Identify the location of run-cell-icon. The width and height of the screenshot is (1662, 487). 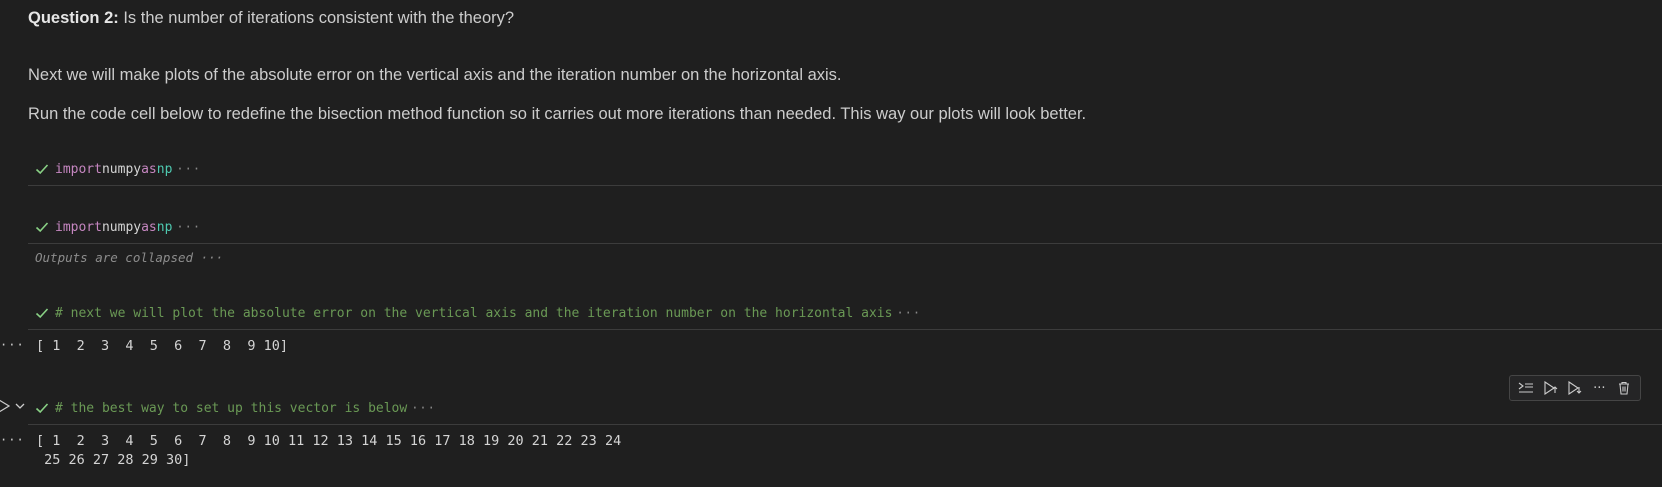
(5, 406).